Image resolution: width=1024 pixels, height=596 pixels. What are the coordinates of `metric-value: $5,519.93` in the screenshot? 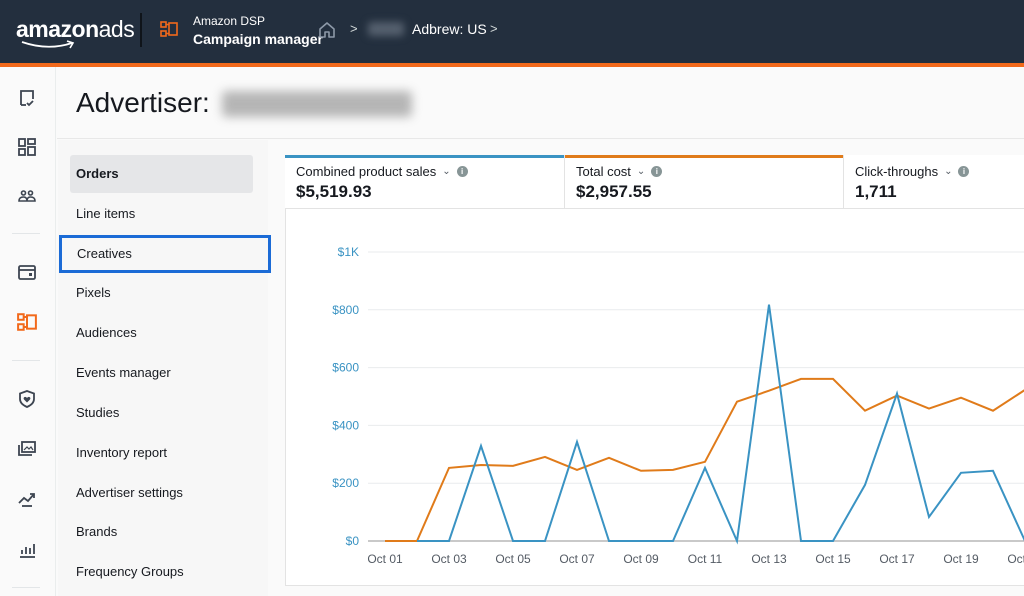 It's located at (334, 191).